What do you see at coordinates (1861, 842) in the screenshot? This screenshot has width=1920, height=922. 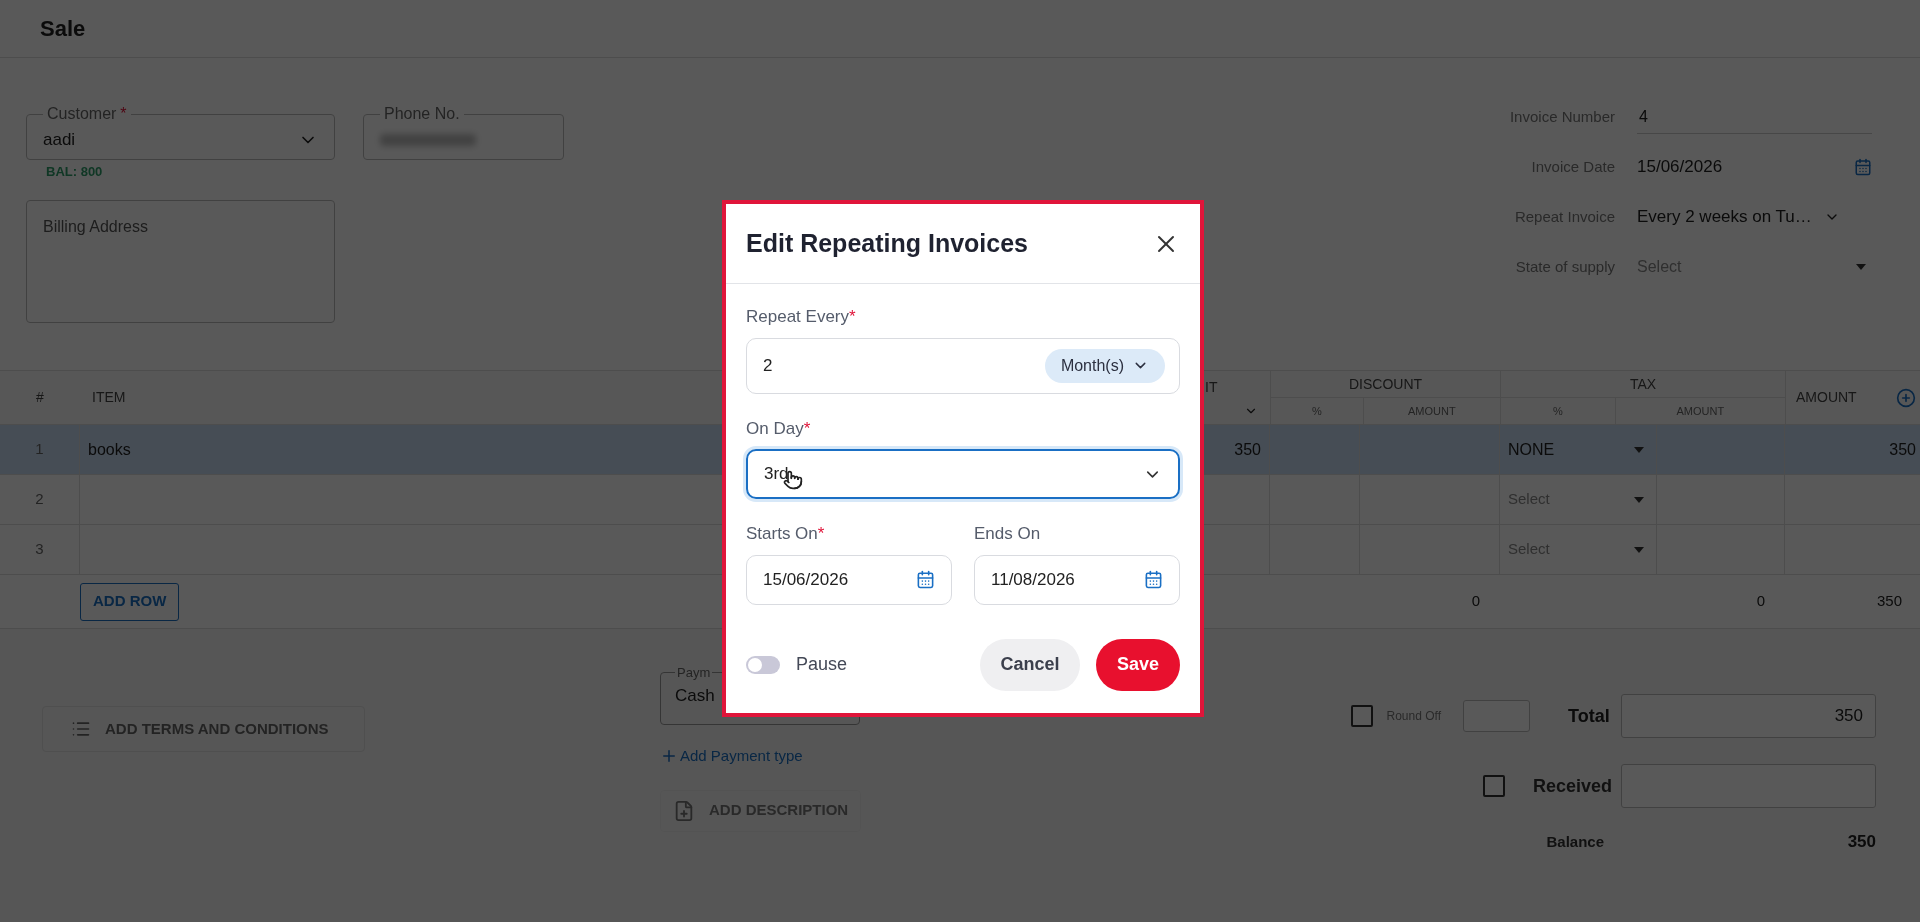 I see `balance-value: 350` at bounding box center [1861, 842].